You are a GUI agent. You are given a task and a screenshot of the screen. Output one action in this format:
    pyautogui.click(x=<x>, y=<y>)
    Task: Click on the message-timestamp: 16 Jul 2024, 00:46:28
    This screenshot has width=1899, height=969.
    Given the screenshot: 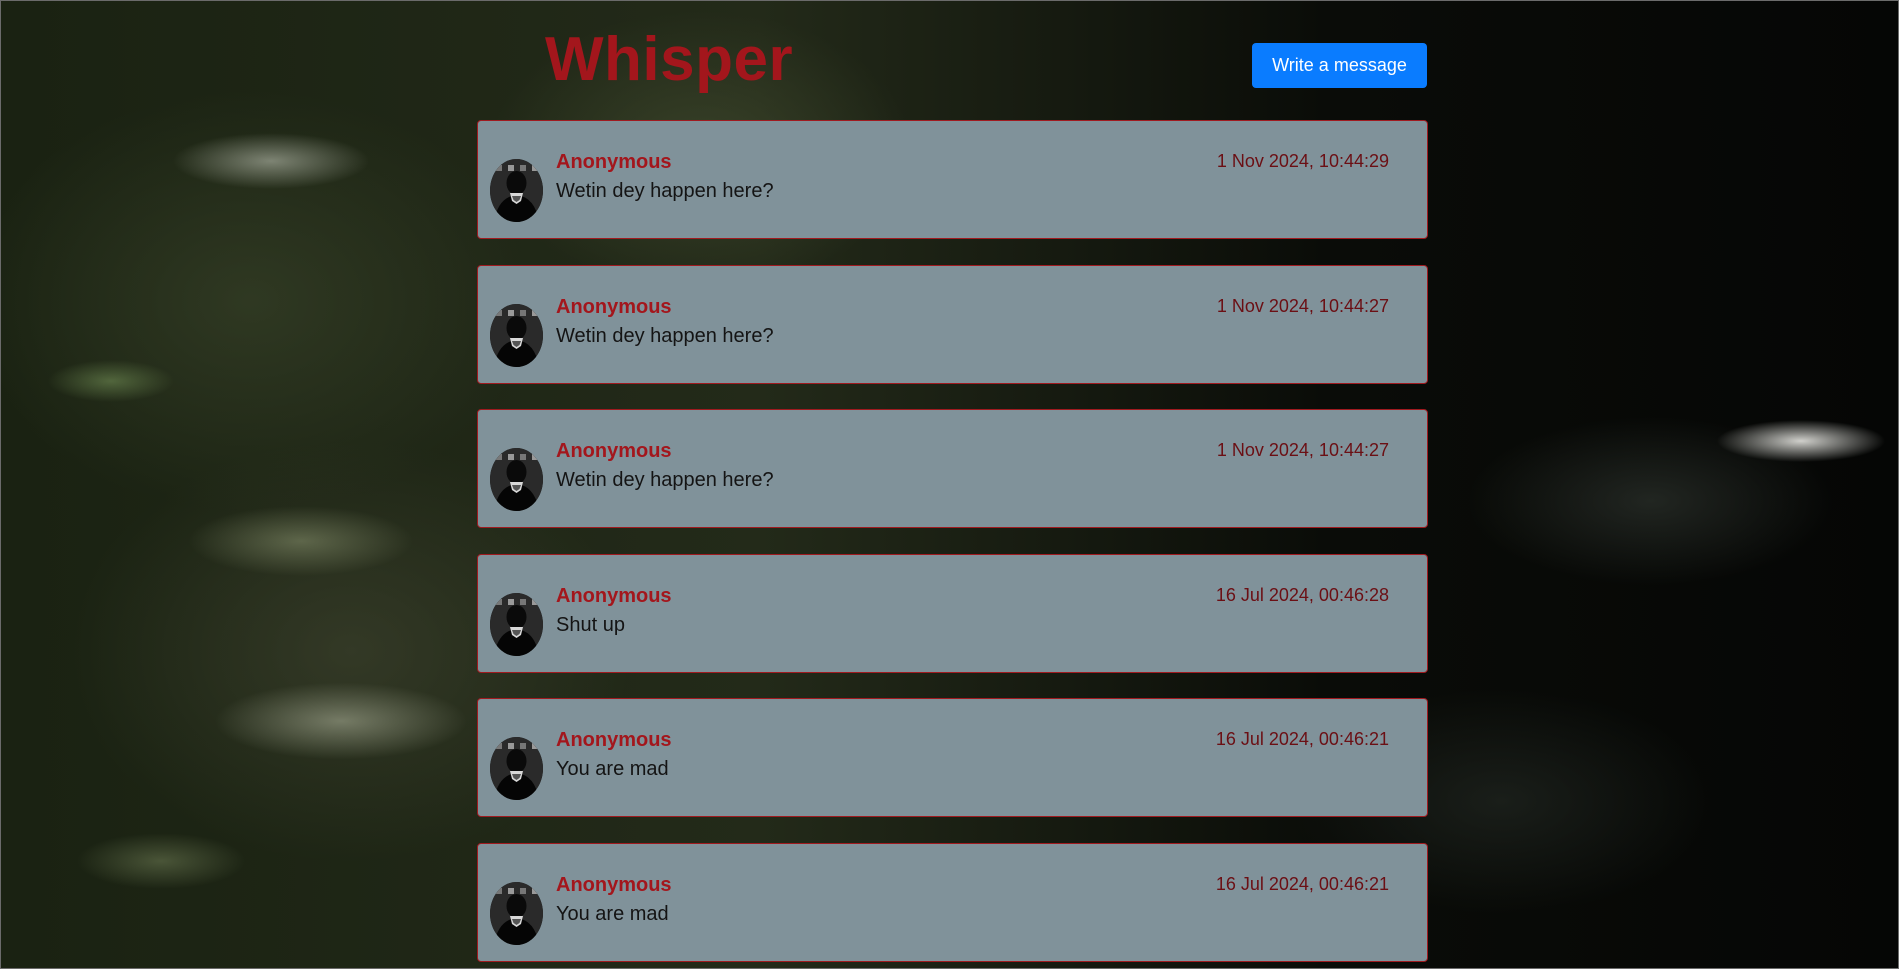 What is the action you would take?
    pyautogui.click(x=1302, y=594)
    